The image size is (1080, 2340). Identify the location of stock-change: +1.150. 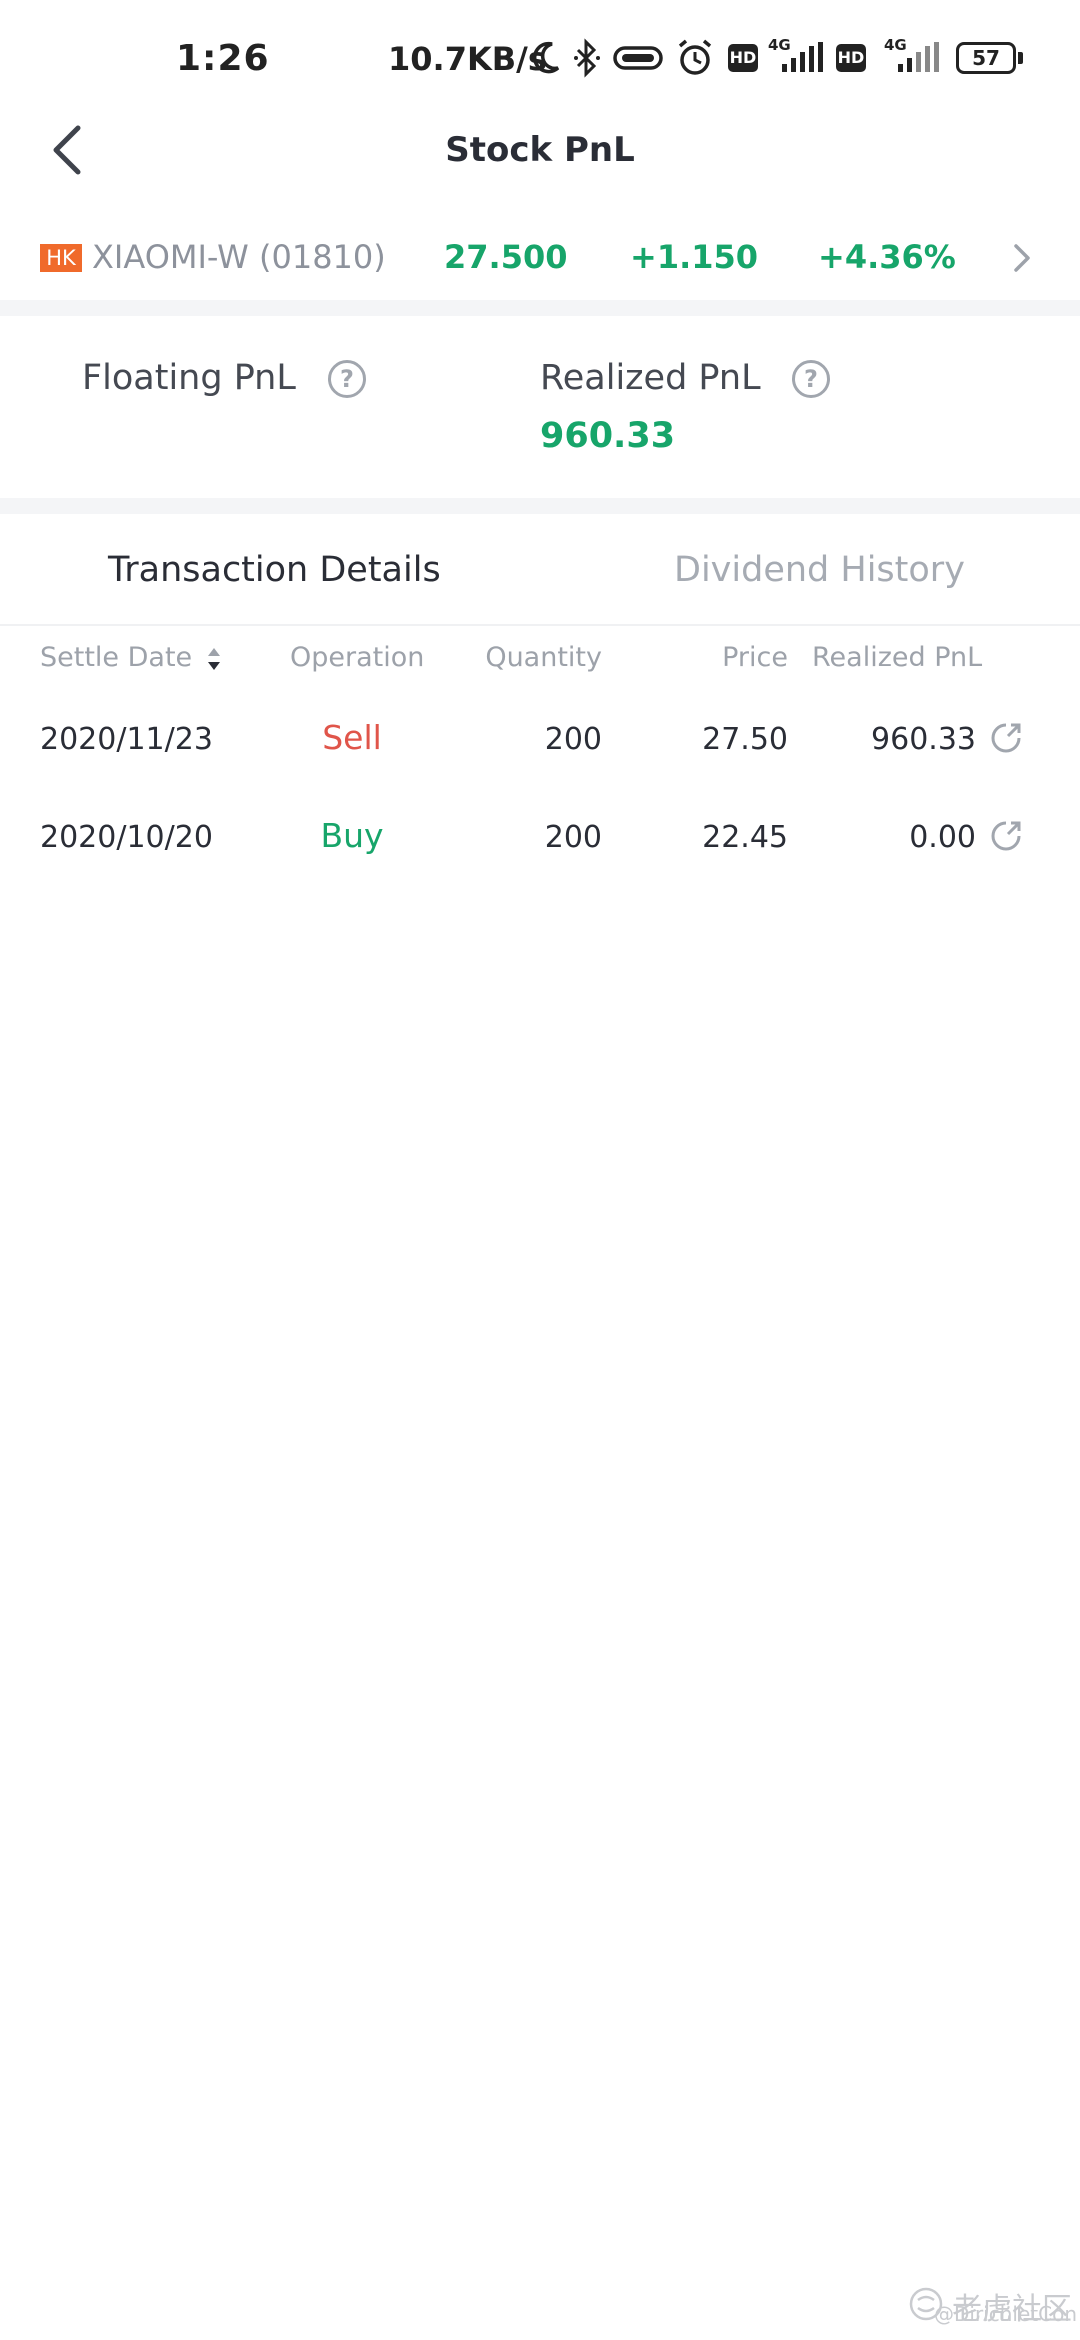
(694, 257).